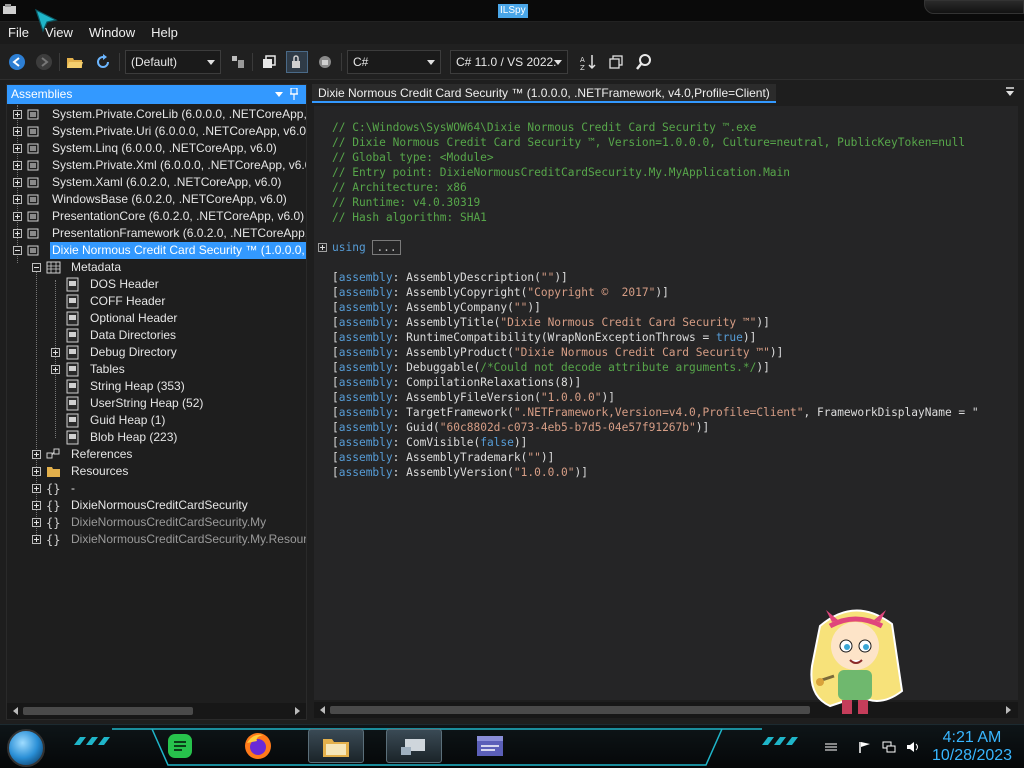 This screenshot has width=1024, height=768. I want to click on tree-item-metadata-child: UserString Heap (52), so click(156, 403).